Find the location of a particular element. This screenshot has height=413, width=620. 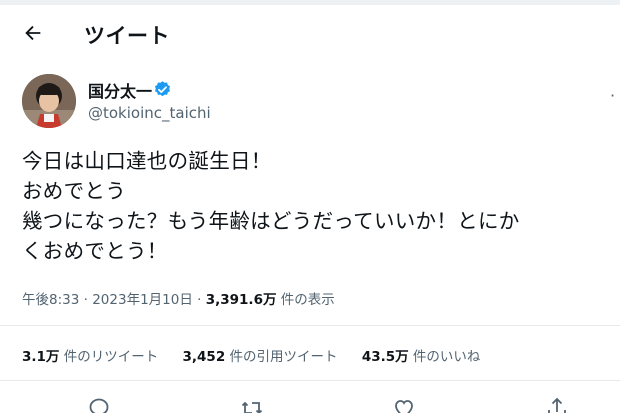

header: ツイート is located at coordinates (310, 36).